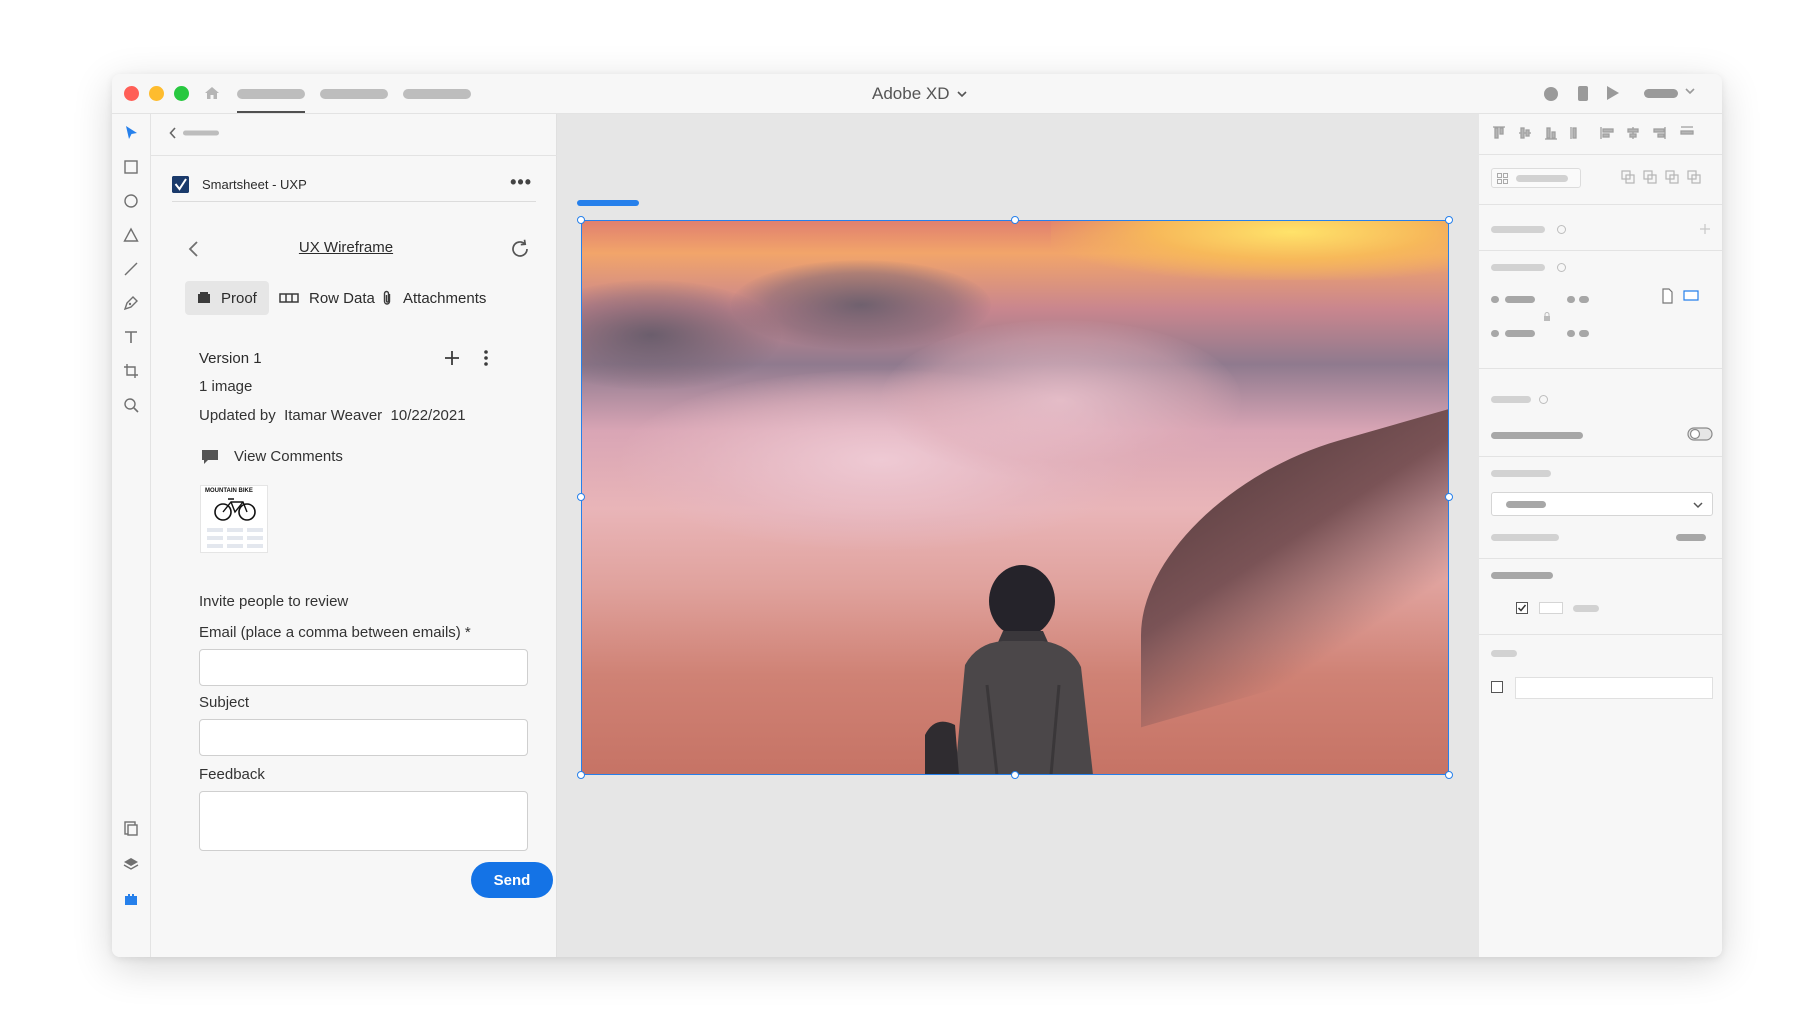 This screenshot has width=1820, height=1024. What do you see at coordinates (237, 415) in the screenshot?
I see `updated-label: Updated by` at bounding box center [237, 415].